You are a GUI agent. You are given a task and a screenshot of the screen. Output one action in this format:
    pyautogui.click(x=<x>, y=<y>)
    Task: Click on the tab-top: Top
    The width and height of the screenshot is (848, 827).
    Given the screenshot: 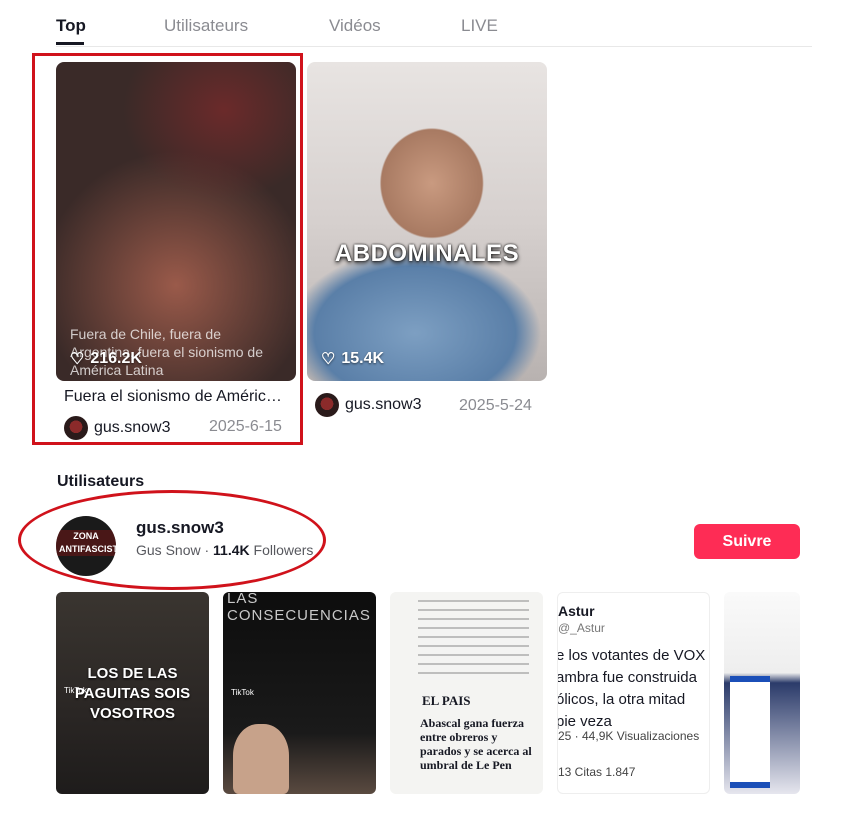 What is the action you would take?
    pyautogui.click(x=71, y=26)
    